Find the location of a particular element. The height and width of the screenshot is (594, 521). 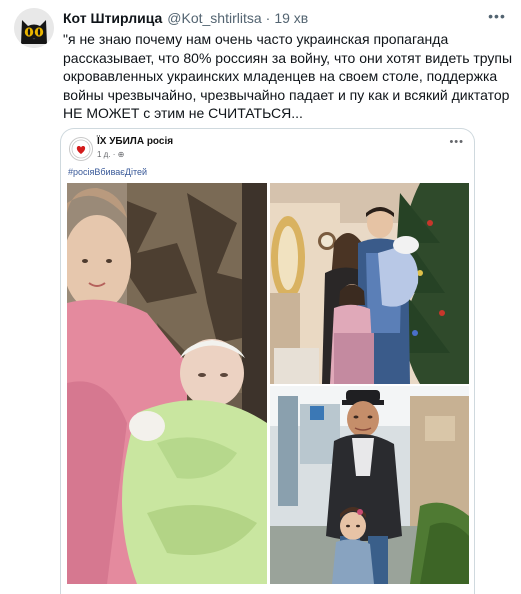

facebook-page-name: ЇХ УБИЛА росія is located at coordinates (135, 141).